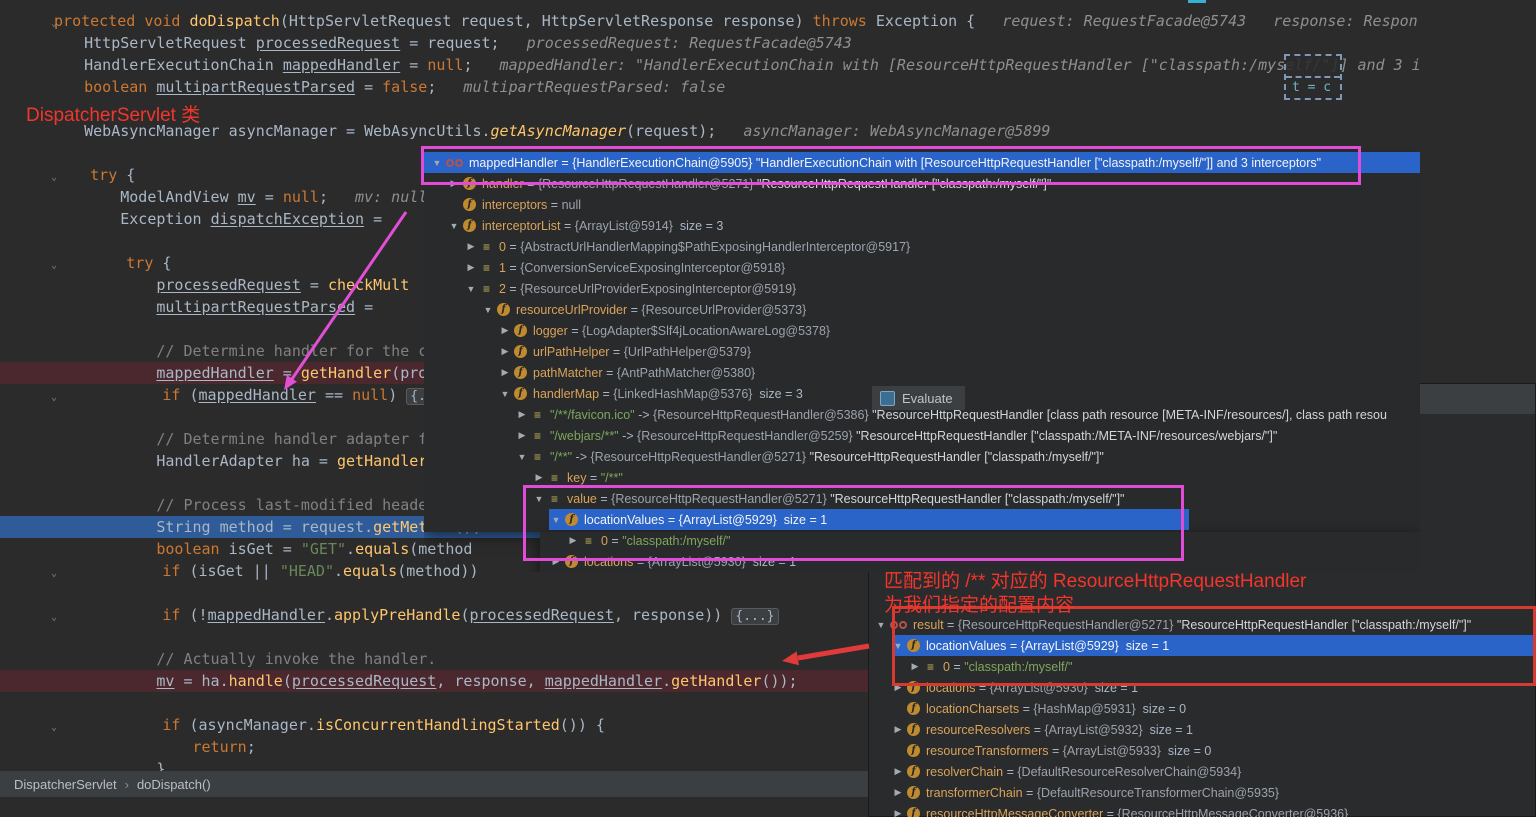 The height and width of the screenshot is (817, 1536). I want to click on tab-indicator, so click(1197, 1).